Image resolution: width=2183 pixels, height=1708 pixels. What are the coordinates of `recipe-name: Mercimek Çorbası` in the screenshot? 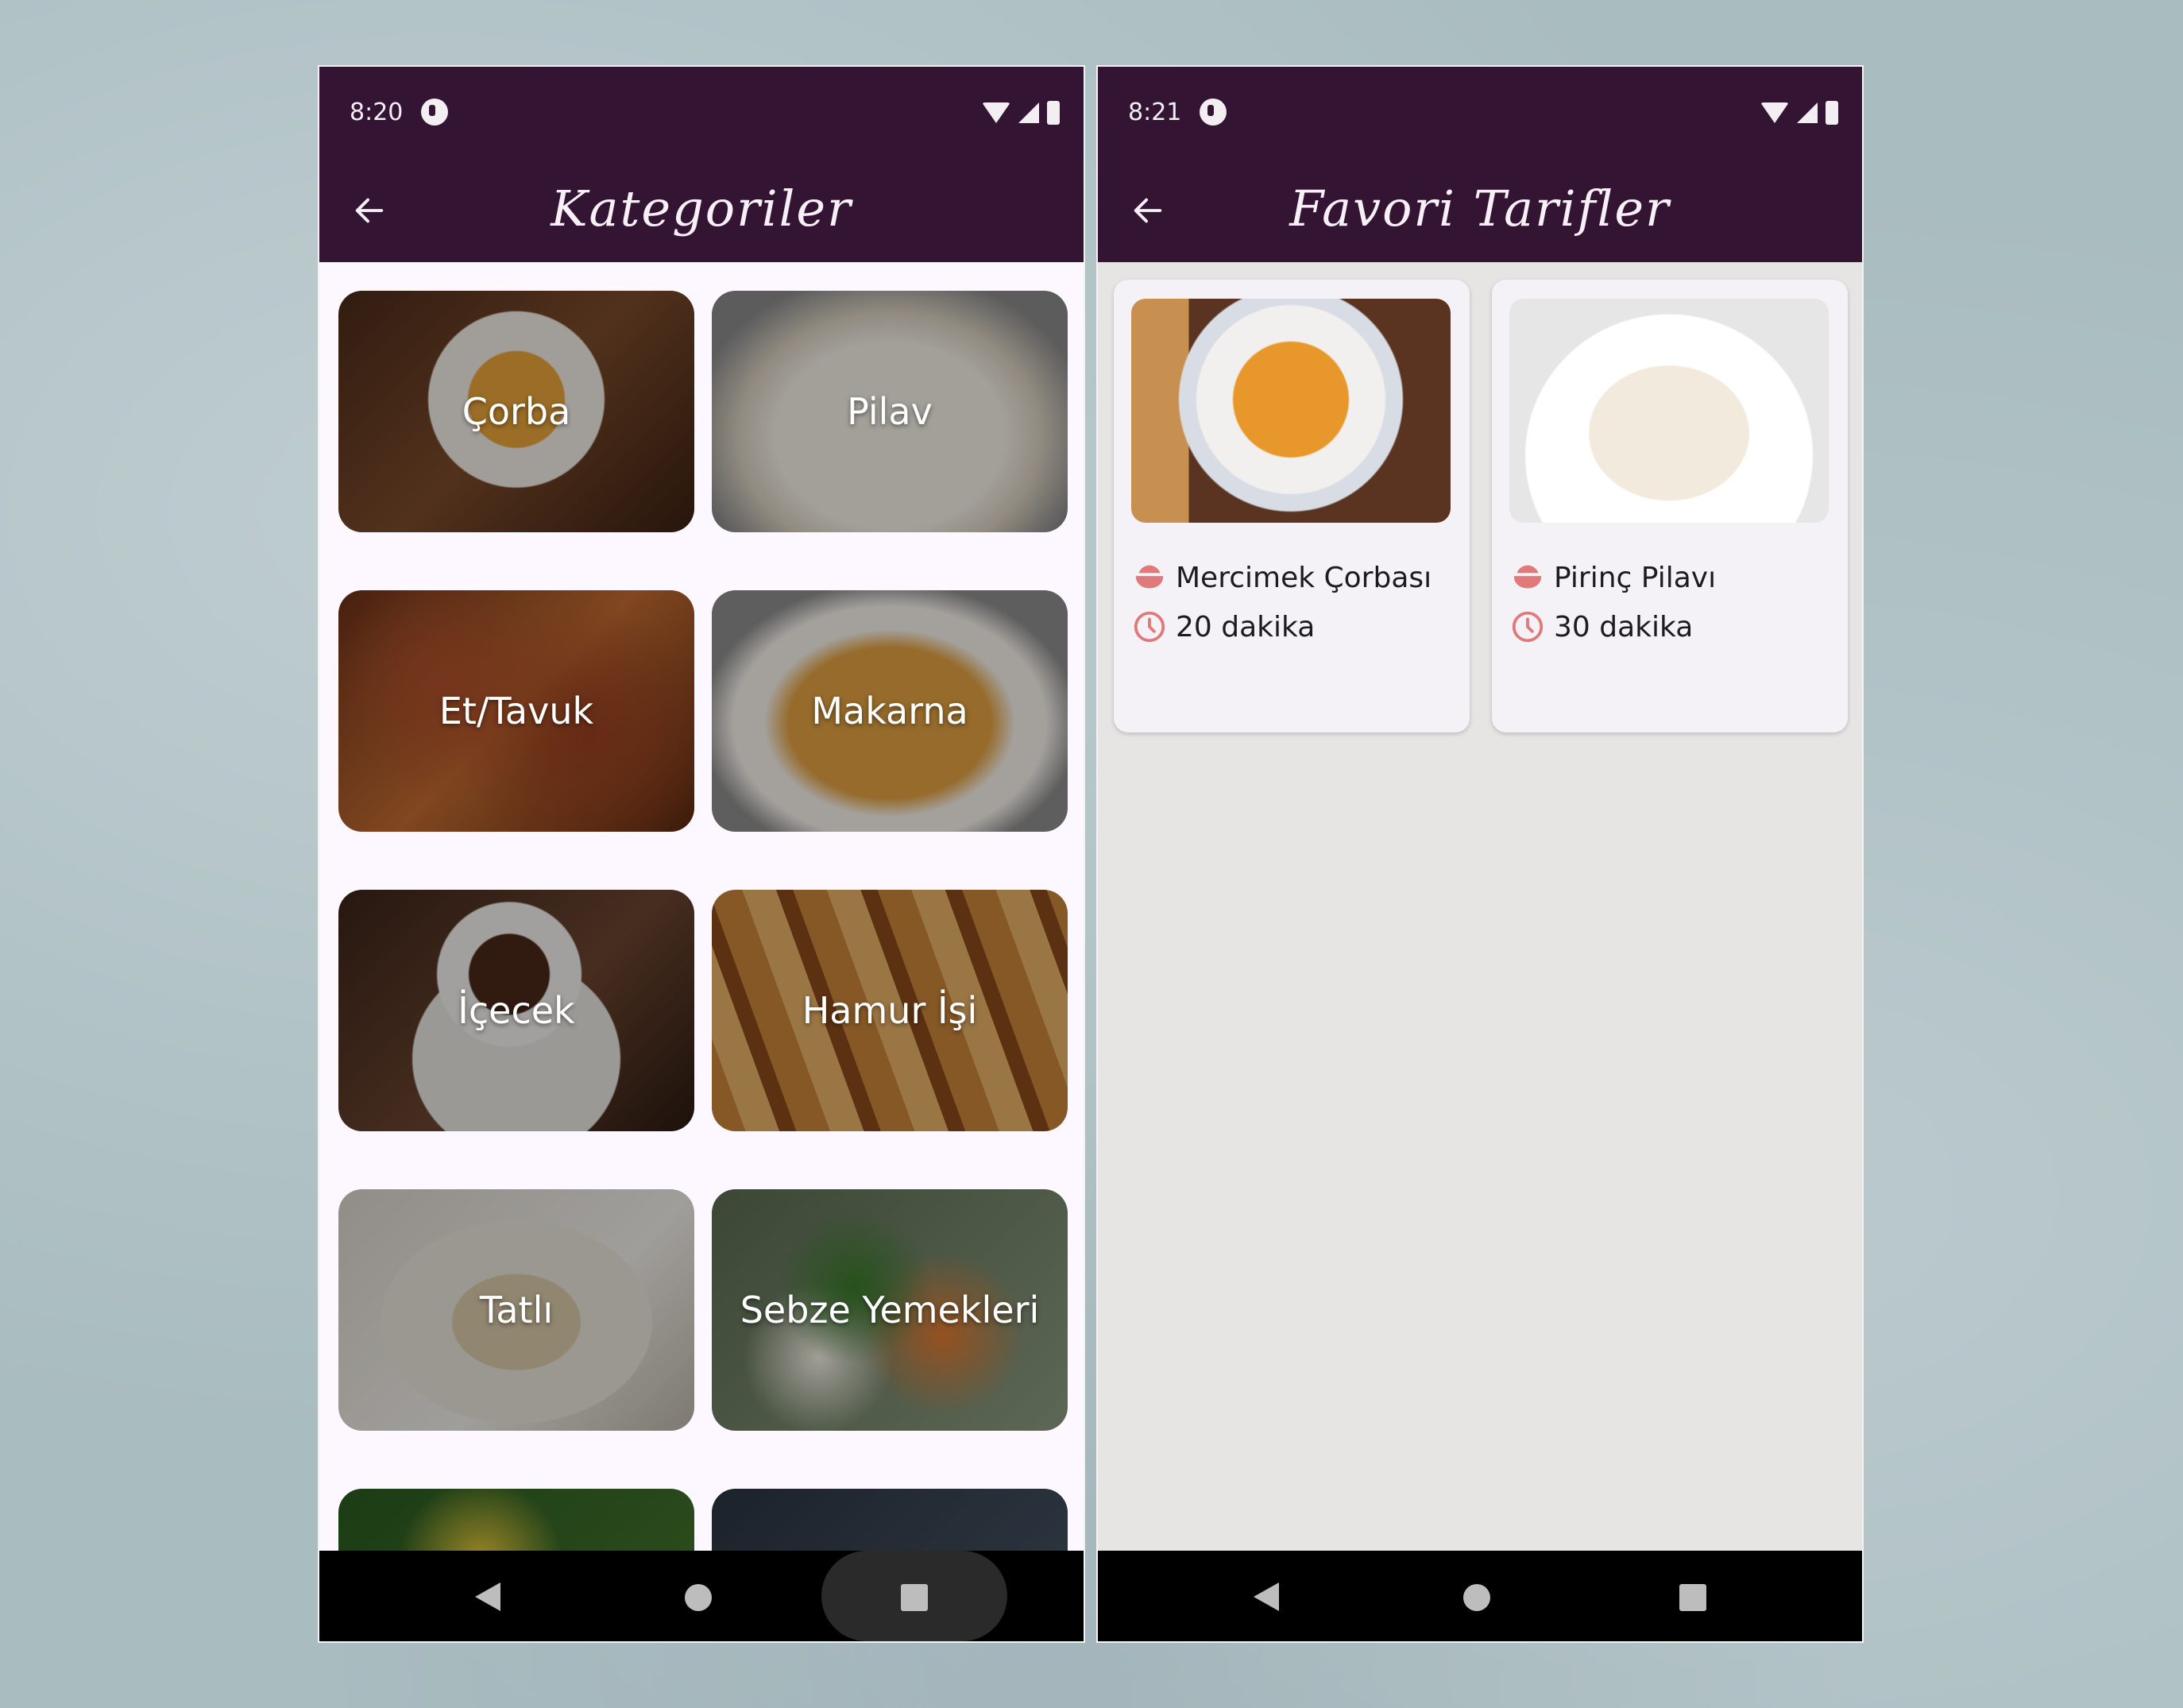 It's located at (1304, 577).